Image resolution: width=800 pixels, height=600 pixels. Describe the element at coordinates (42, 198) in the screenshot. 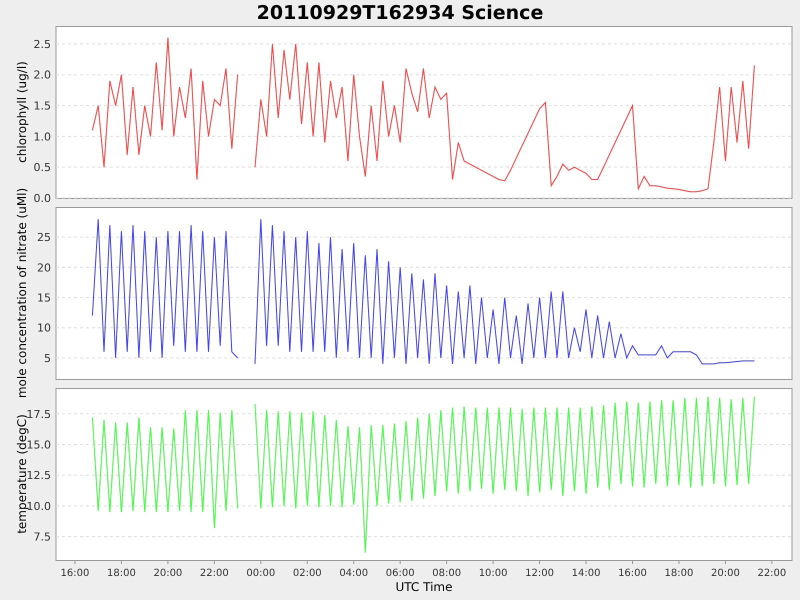

I see `tick-label: 0.0` at that location.